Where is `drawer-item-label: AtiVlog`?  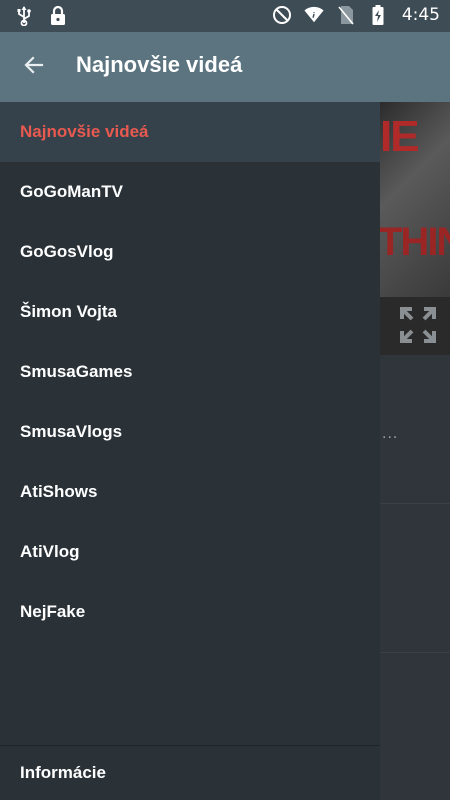 drawer-item-label: AtiVlog is located at coordinates (50, 551).